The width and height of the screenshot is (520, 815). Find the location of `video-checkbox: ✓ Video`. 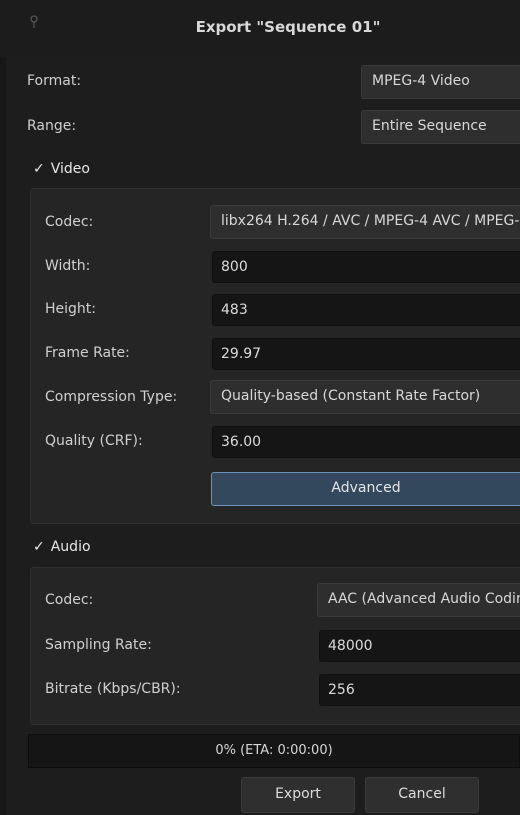

video-checkbox: ✓ Video is located at coordinates (61, 169).